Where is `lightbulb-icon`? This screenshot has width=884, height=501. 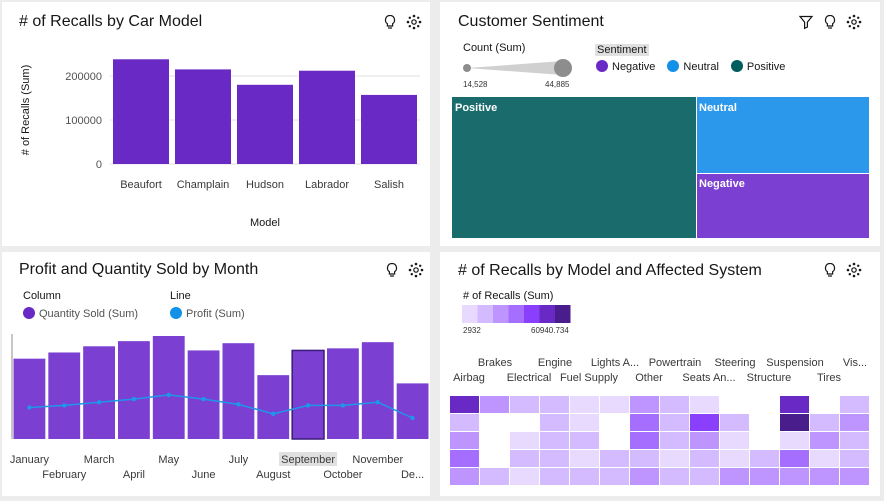 lightbulb-icon is located at coordinates (830, 22).